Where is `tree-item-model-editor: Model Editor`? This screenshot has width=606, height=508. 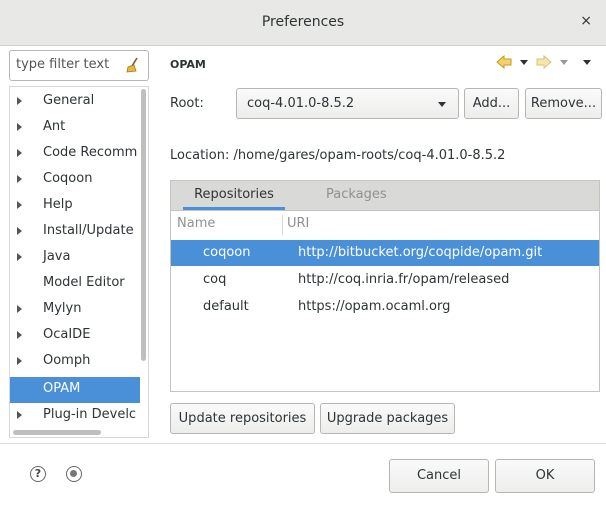
tree-item-model-editor: Model Editor is located at coordinates (75, 284).